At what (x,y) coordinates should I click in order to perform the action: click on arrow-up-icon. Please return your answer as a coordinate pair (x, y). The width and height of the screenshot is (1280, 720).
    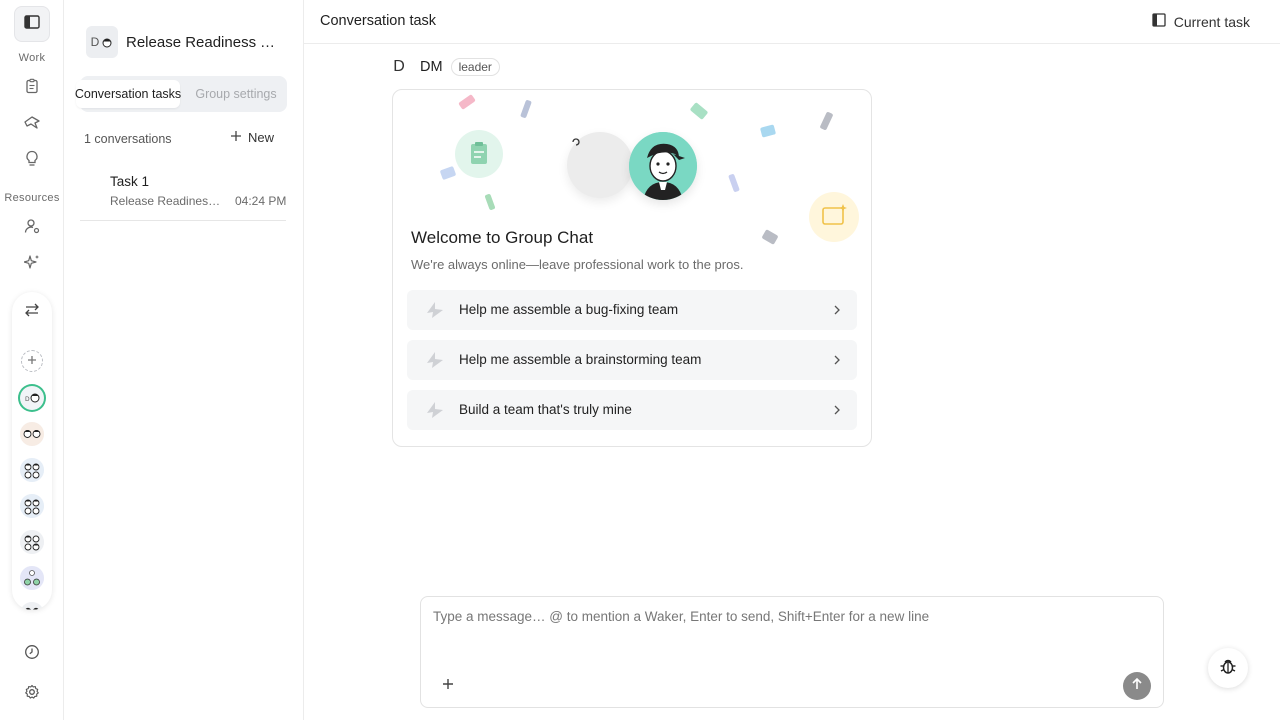
    Looking at the image, I should click on (1137, 686).